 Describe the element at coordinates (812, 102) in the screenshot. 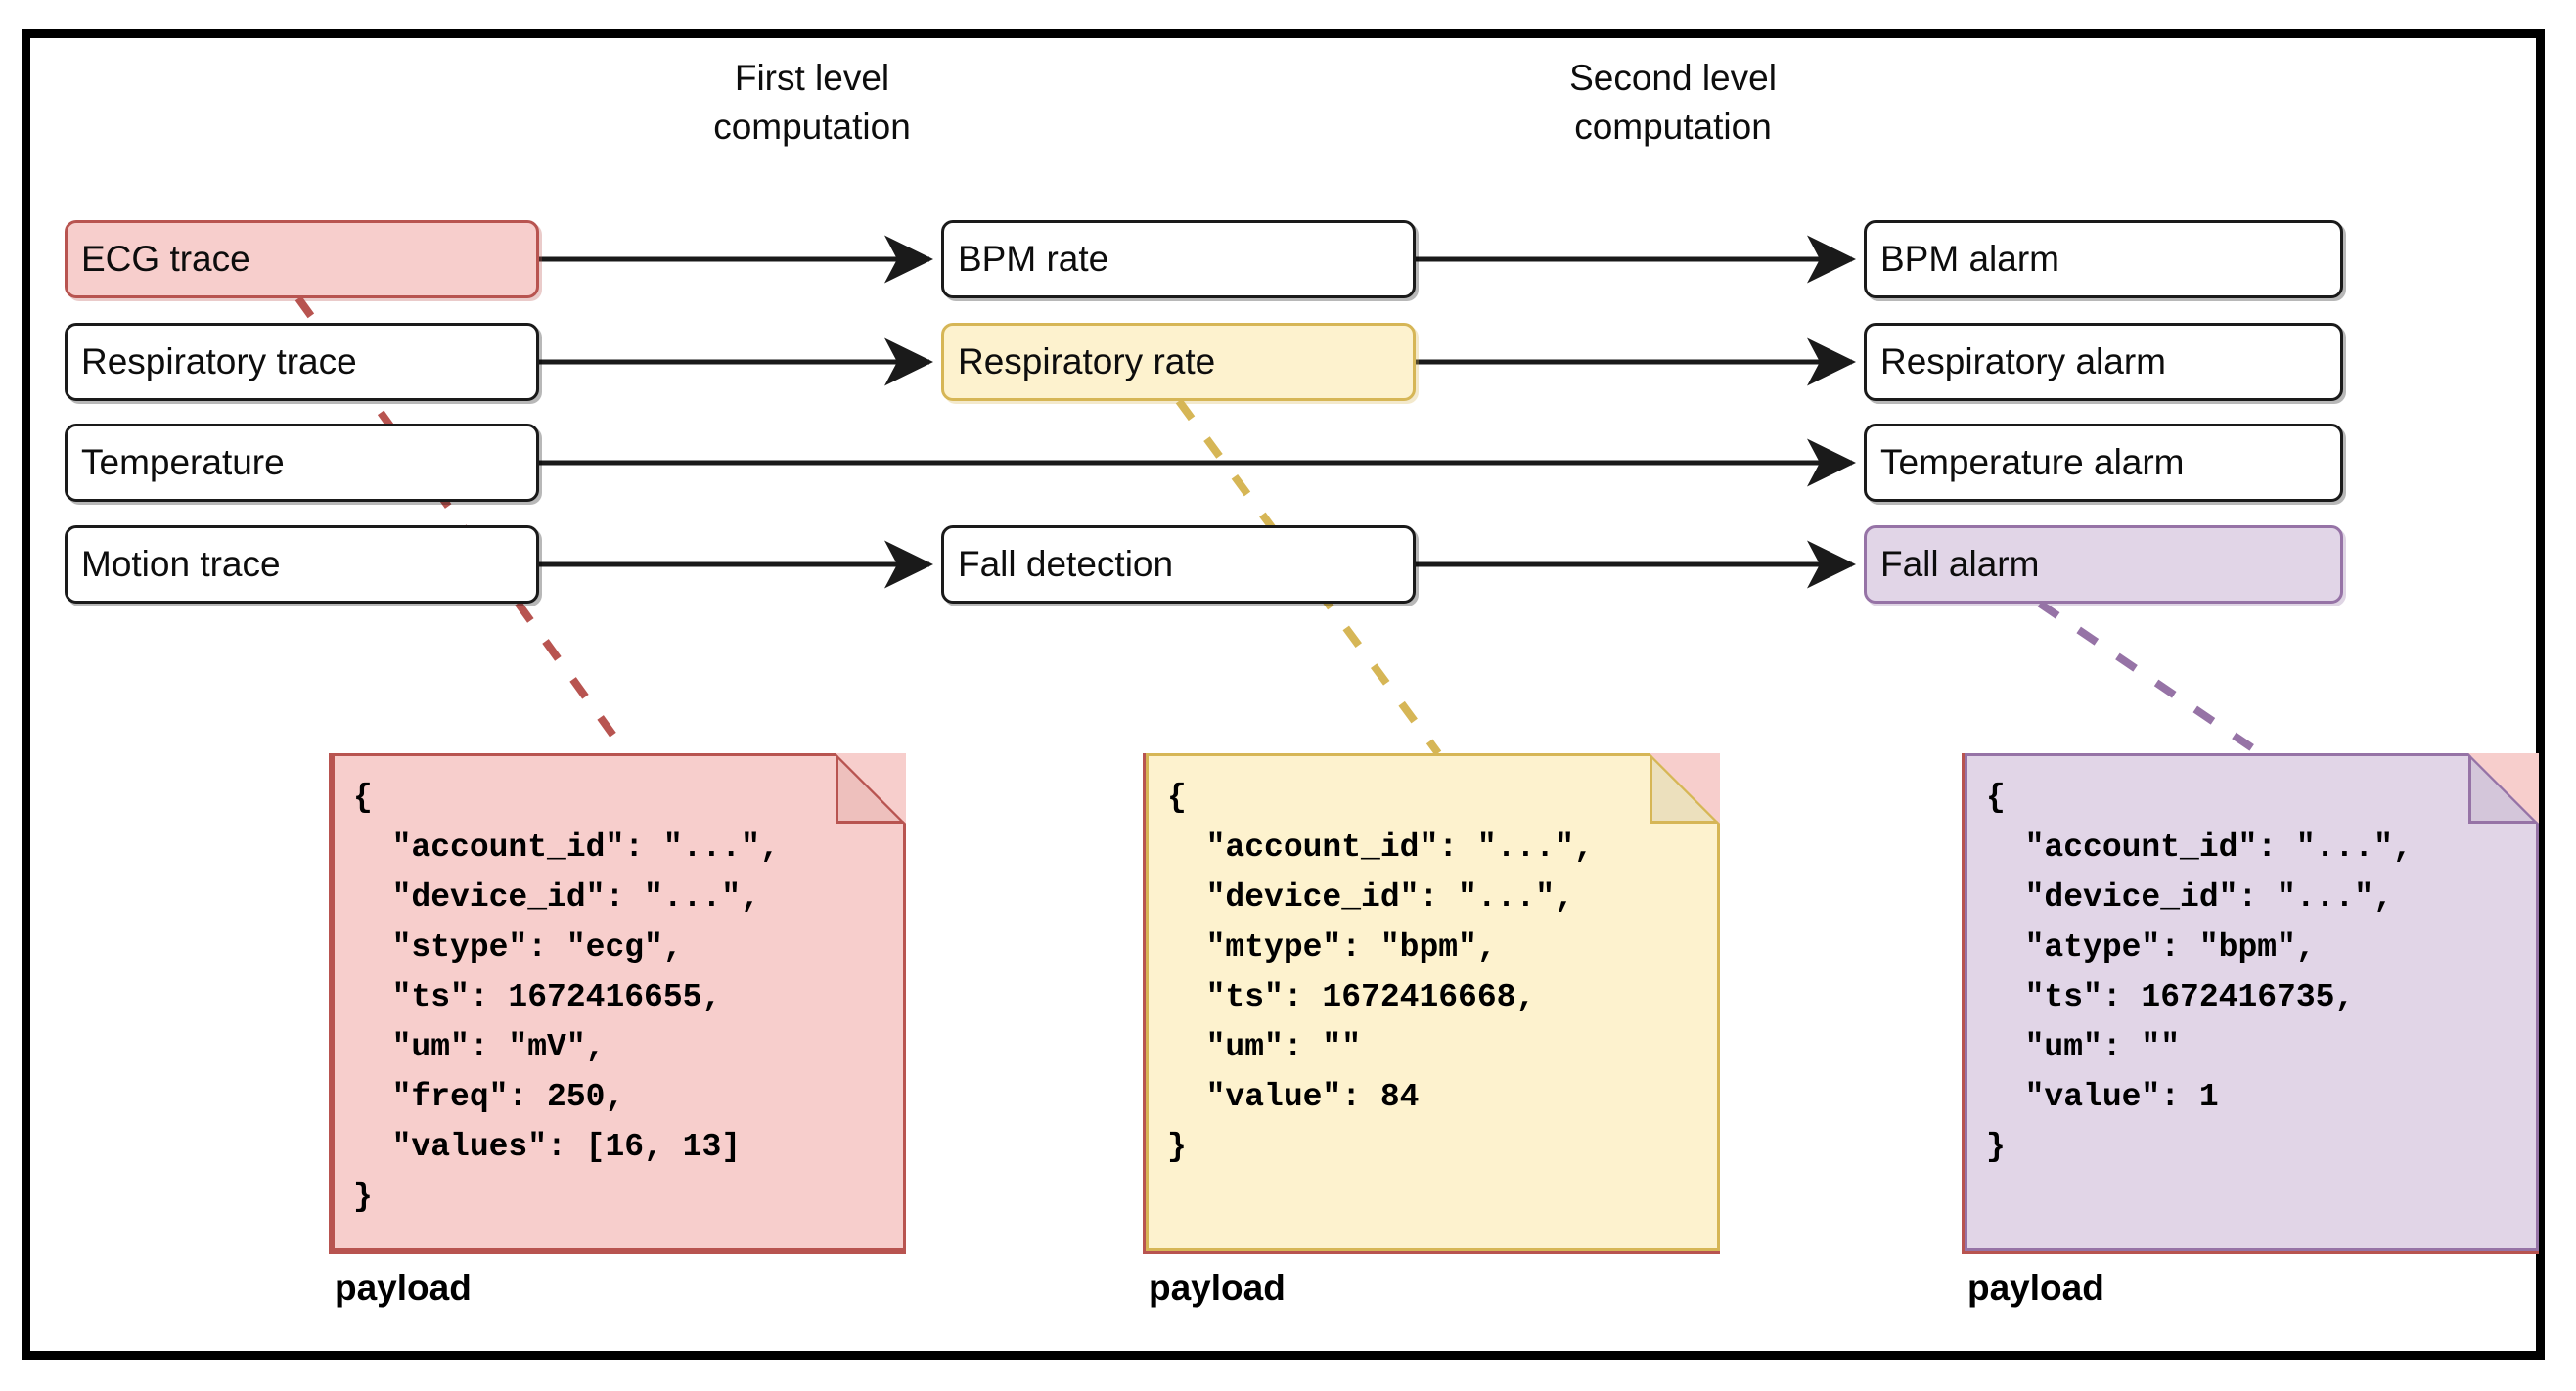

I see `heading-first-level-computation: First level computation` at that location.